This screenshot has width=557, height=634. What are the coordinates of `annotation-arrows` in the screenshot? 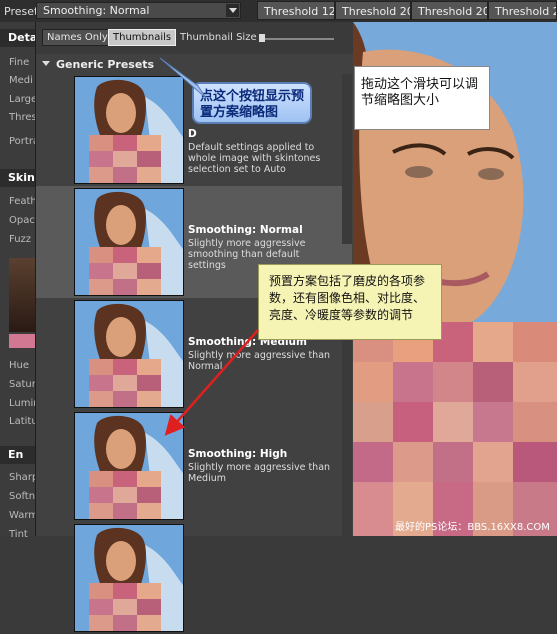 It's located at (209, 246).